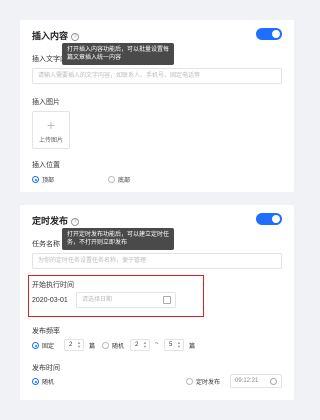  I want to click on insert-content-tooltip: 打开插入内容功能后，可以批量设置每 篇文章插入统一内容, so click(118, 54).